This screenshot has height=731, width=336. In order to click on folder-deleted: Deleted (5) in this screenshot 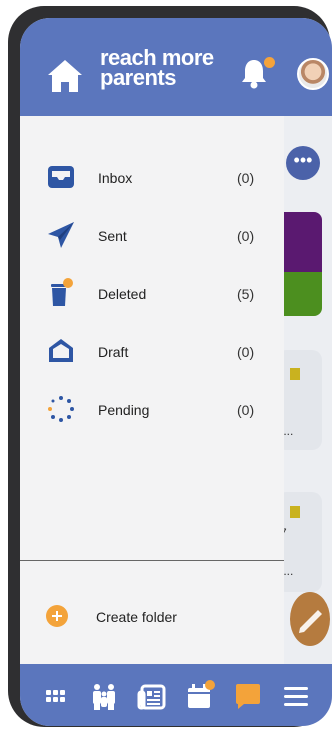, I will do `click(152, 294)`.